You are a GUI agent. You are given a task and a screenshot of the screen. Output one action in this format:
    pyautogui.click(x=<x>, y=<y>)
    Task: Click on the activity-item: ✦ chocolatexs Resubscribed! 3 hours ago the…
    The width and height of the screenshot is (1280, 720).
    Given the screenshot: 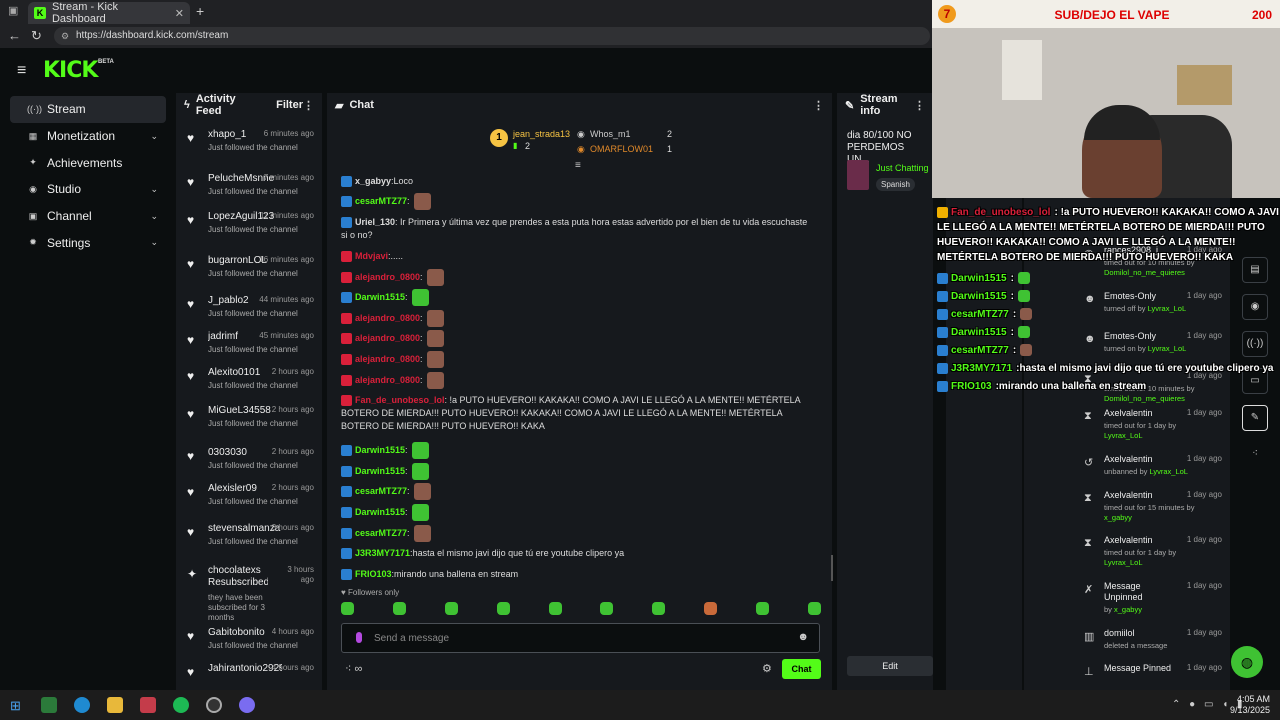 What is the action you would take?
    pyautogui.click(x=249, y=592)
    